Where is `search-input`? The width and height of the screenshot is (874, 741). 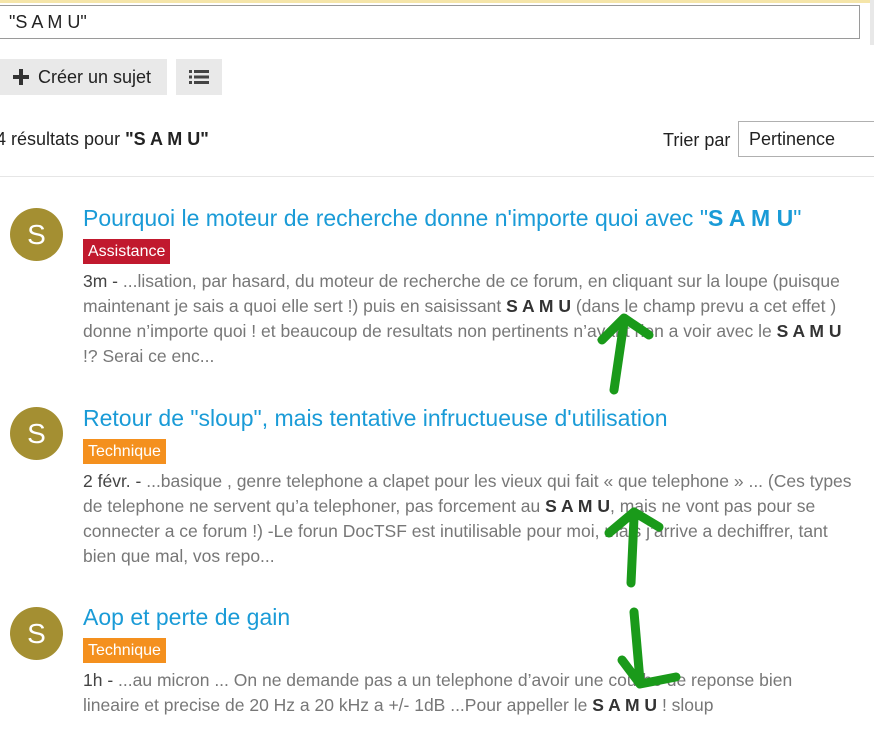 search-input is located at coordinates (430, 22).